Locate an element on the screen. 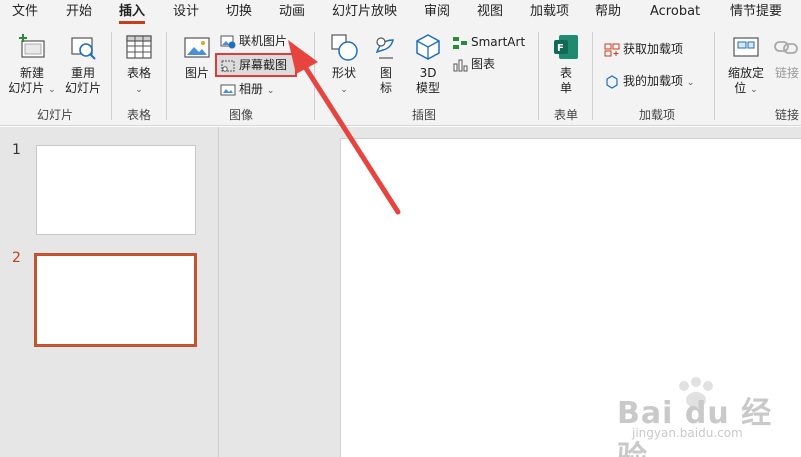  tab-review: 审阅 is located at coordinates (437, 13).